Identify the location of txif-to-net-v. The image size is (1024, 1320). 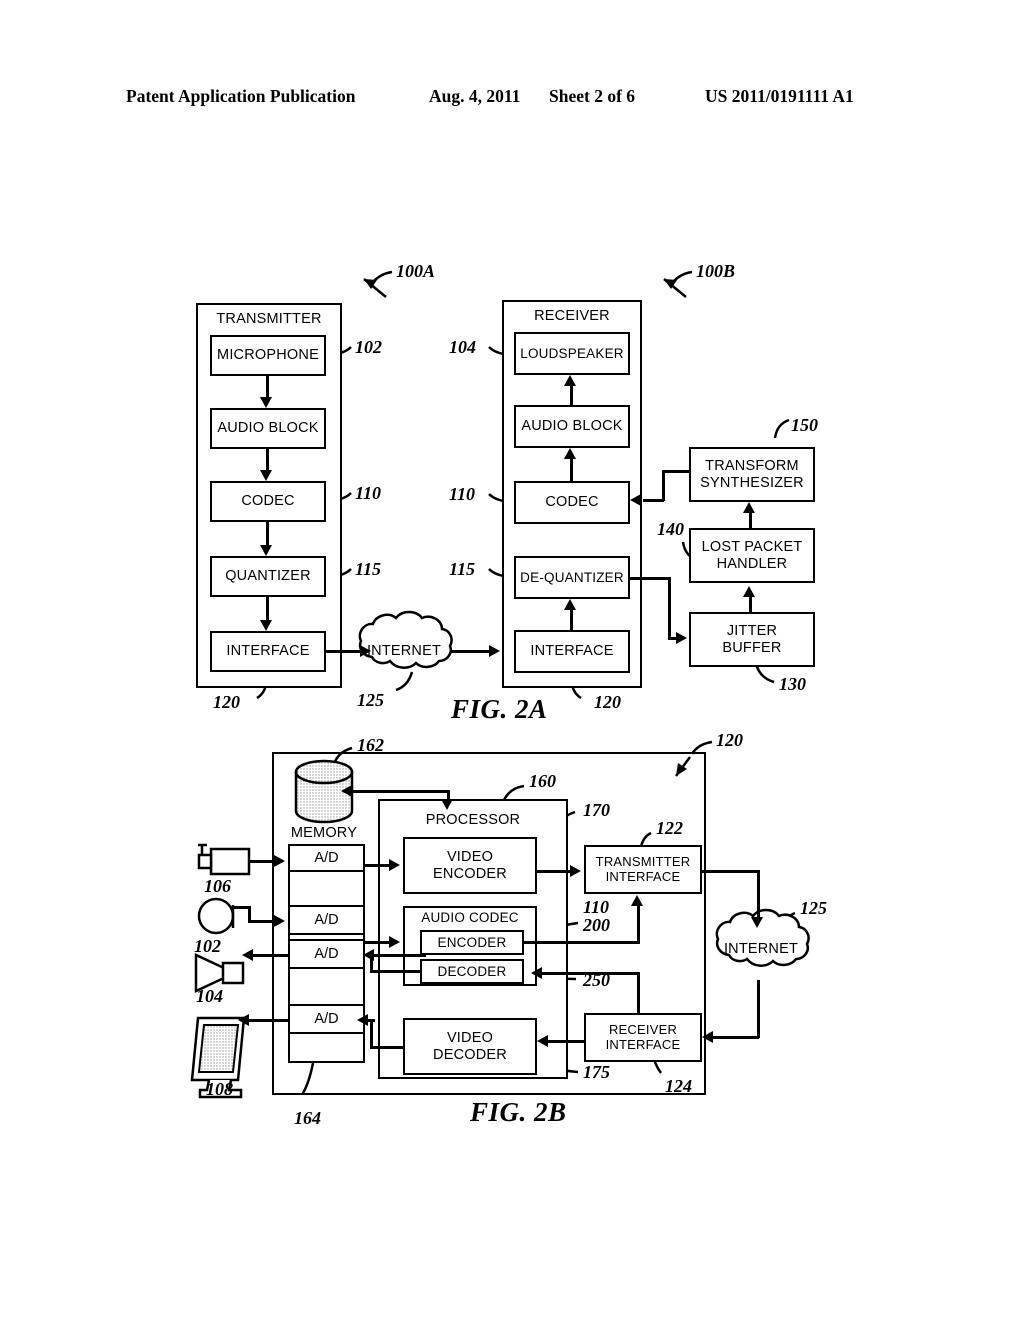
(758, 894).